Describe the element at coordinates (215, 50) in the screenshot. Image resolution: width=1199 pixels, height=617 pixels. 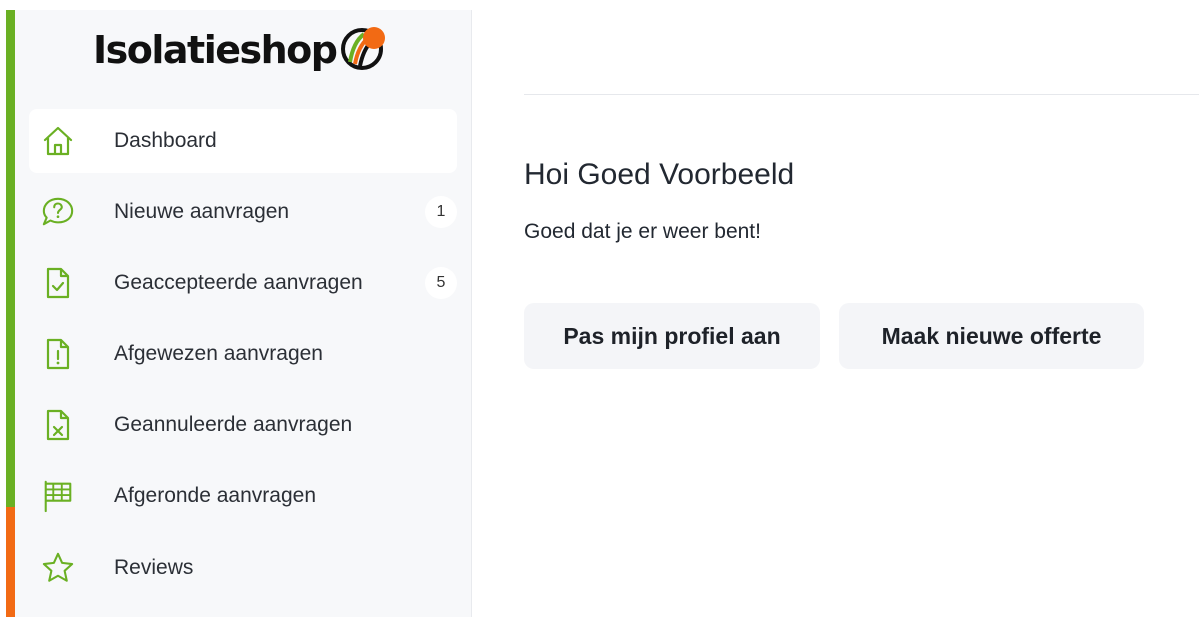
I see `logo-text: Isolatieshop` at that location.